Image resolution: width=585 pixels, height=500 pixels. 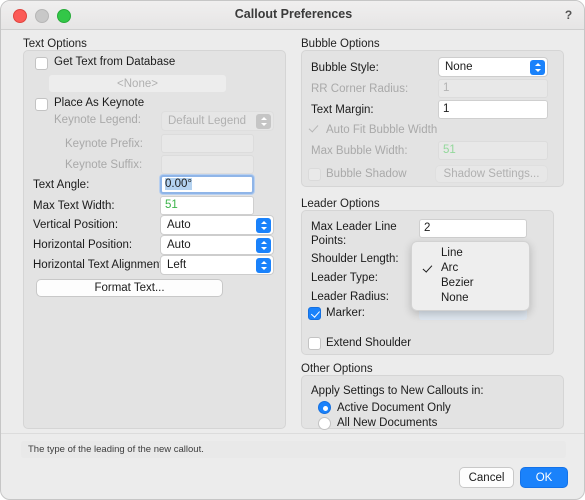 I want to click on bubble-style-popup: None, so click(x=493, y=67).